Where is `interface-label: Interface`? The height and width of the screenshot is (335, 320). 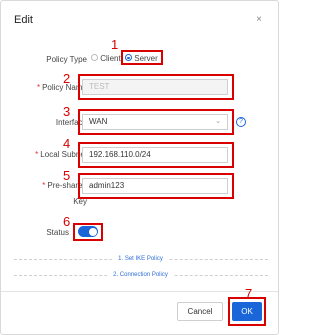 interface-label: Interface is located at coordinates (71, 122).